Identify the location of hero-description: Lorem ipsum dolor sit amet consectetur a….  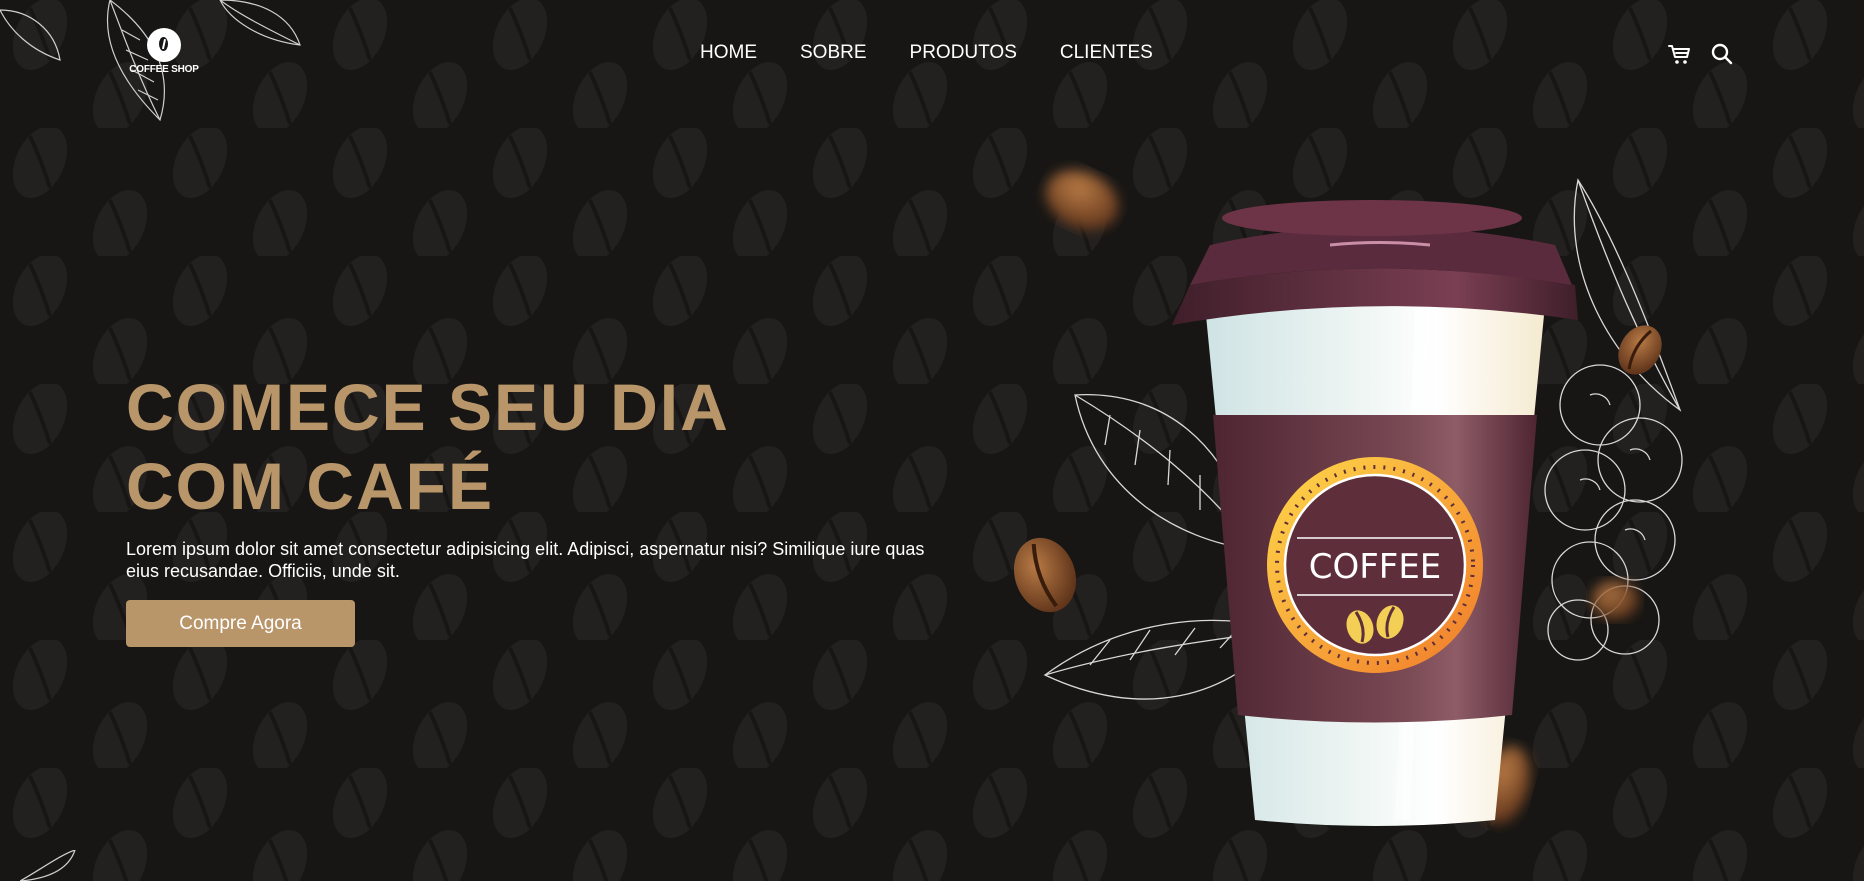
(525, 560).